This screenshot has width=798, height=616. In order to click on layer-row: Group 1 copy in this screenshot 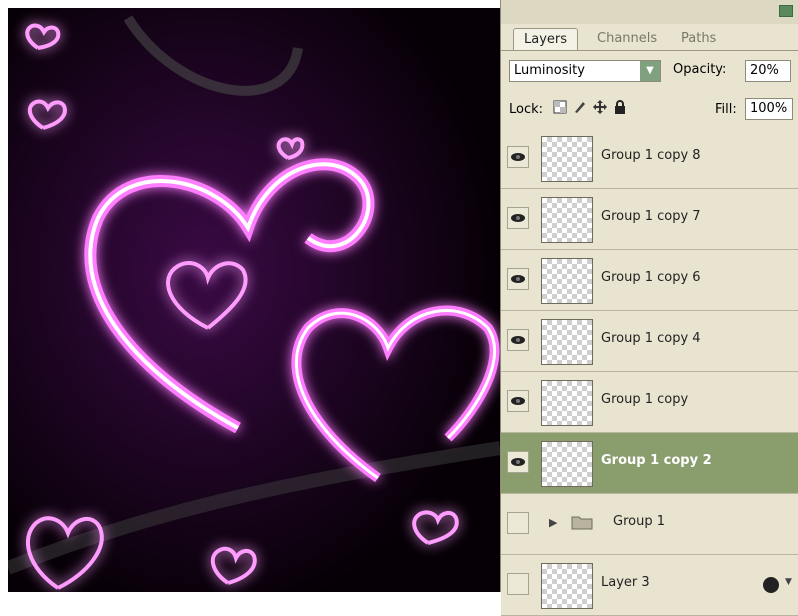, I will do `click(649, 402)`.